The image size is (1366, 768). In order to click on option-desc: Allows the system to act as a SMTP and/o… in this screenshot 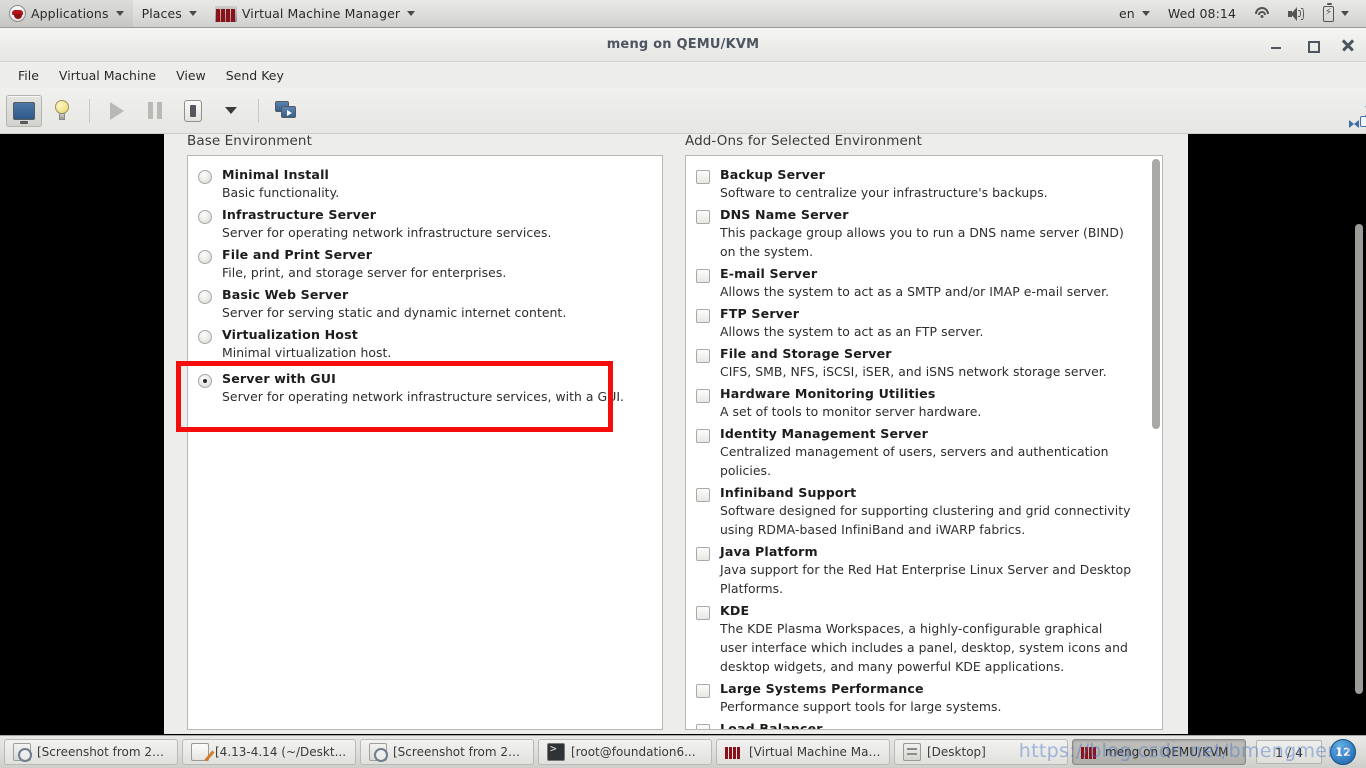, I will do `click(915, 291)`.